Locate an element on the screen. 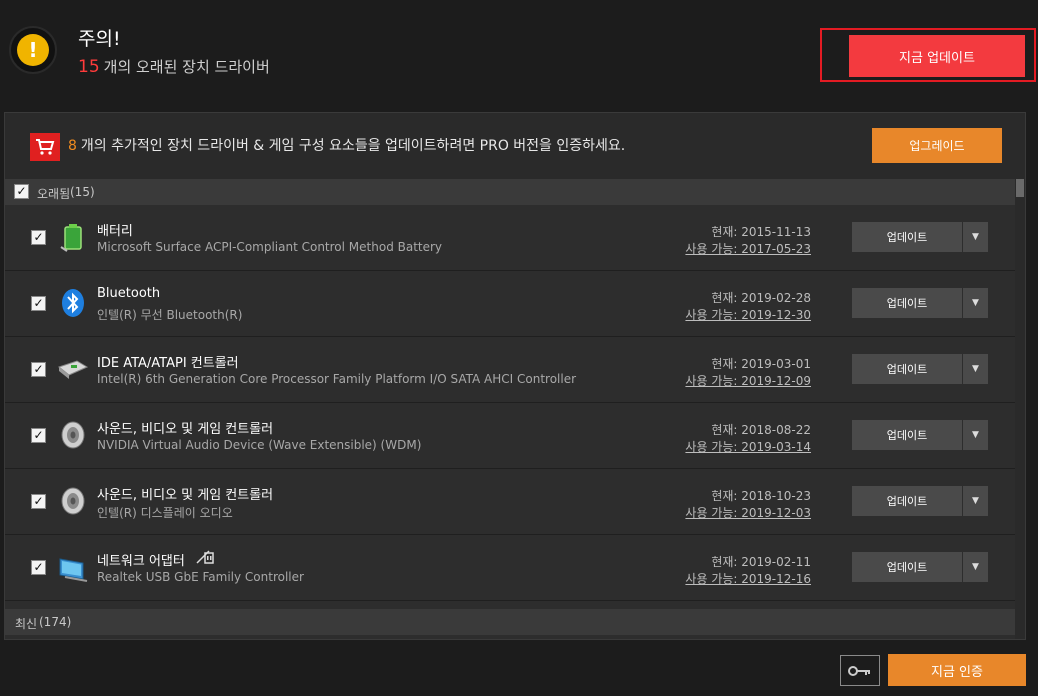 This screenshot has height=696, width=1038. current-version: 현재: 2019-02-28 is located at coordinates (761, 298).